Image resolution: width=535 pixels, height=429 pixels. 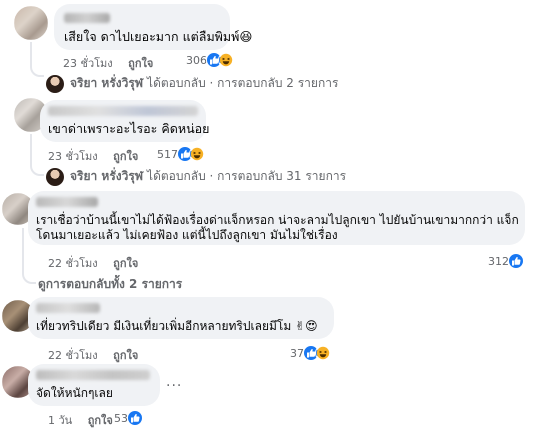 I want to click on reaction-summary: 37, so click(x=310, y=353).